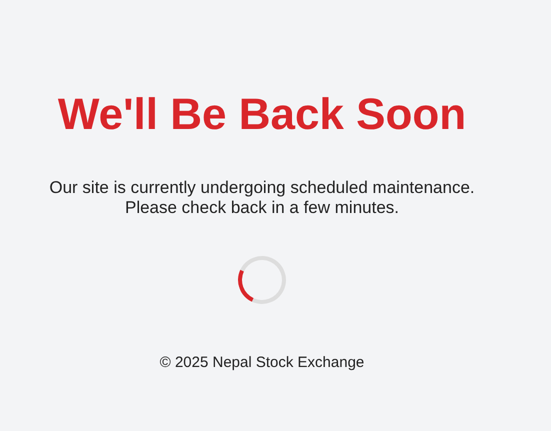 The image size is (551, 431). I want to click on copyright-text: © 2025 Nepal Stock Exchange, so click(262, 363).